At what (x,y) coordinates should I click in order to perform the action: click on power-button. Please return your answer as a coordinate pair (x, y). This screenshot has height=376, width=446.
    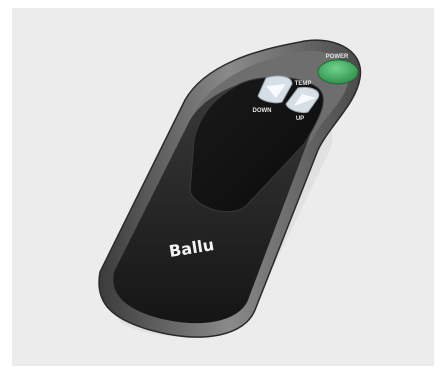
    Looking at the image, I should click on (338, 72).